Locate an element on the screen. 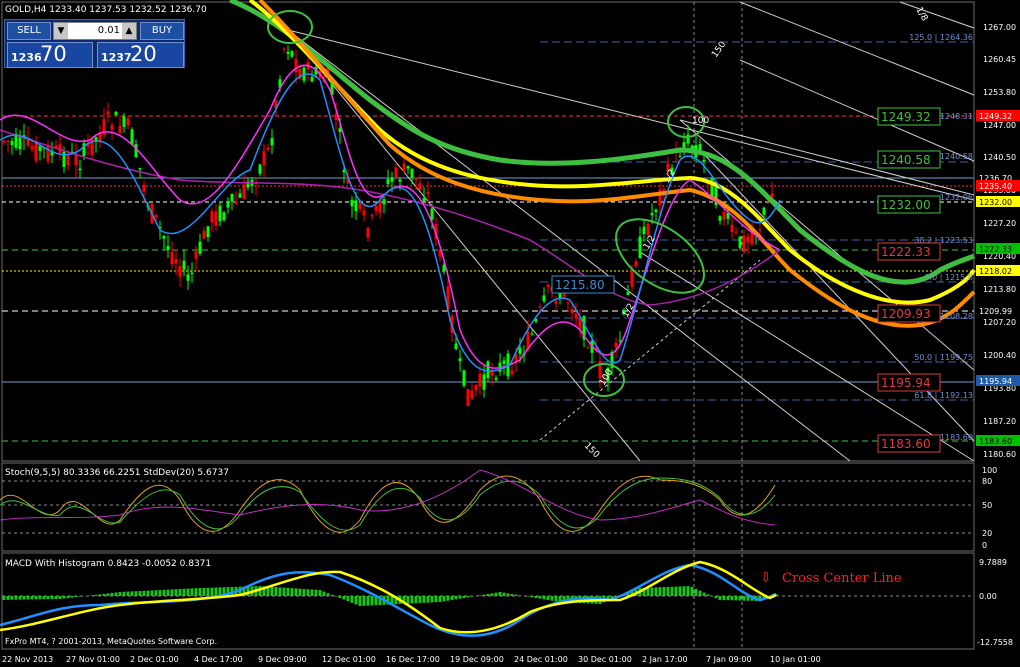 The image size is (1020, 667). box-label-1222: 1222.33 is located at coordinates (909, 251).